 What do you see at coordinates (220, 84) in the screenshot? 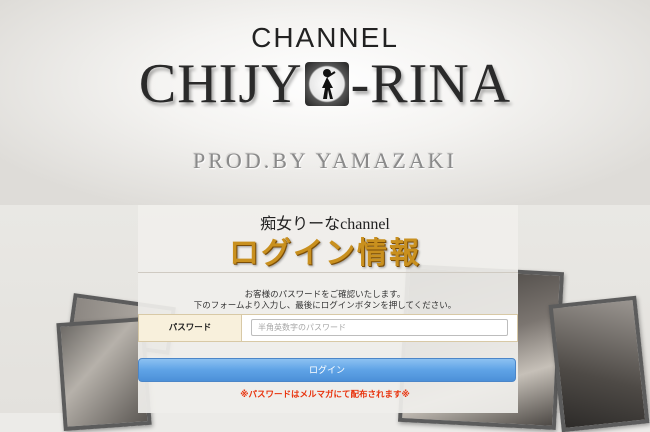
I see `logo-text-left: CHIJY` at bounding box center [220, 84].